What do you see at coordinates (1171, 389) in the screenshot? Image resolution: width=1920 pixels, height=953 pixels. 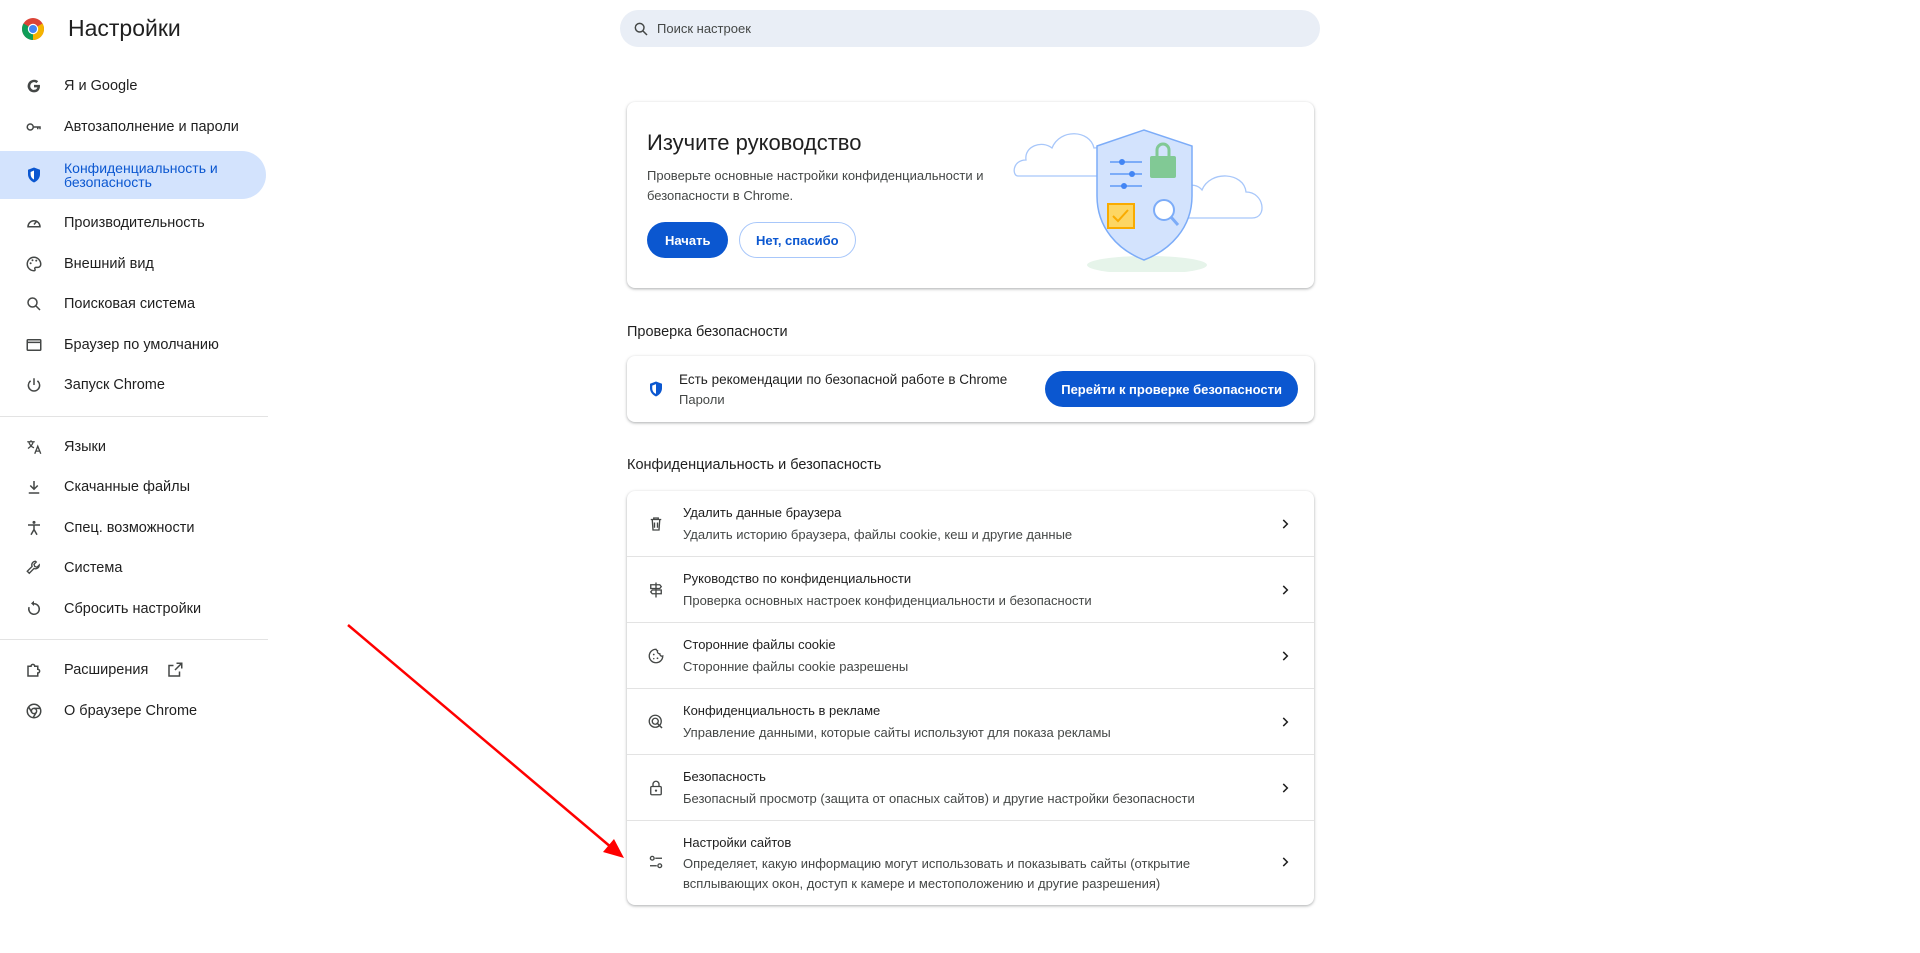 I see `go-to-safety-check-button: Перейти к проверке безопасности` at bounding box center [1171, 389].